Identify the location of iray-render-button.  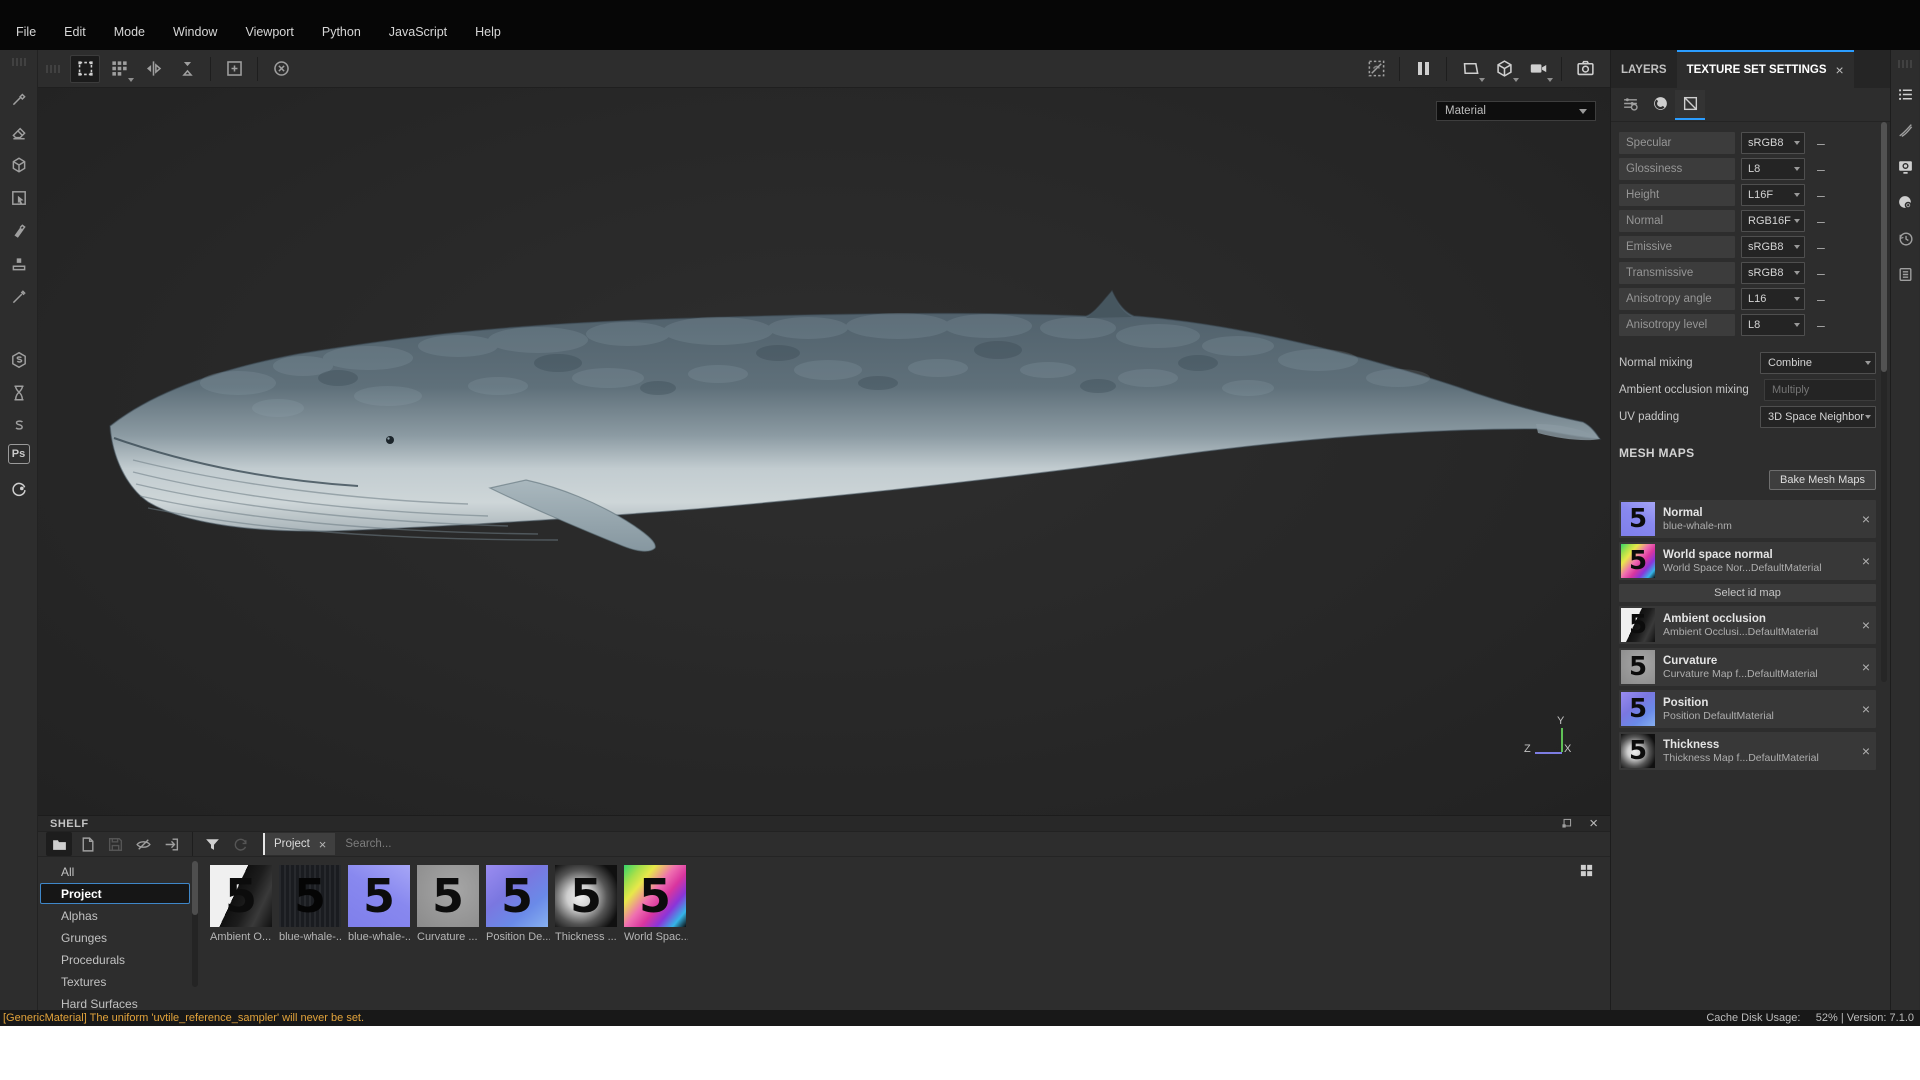
(19, 489).